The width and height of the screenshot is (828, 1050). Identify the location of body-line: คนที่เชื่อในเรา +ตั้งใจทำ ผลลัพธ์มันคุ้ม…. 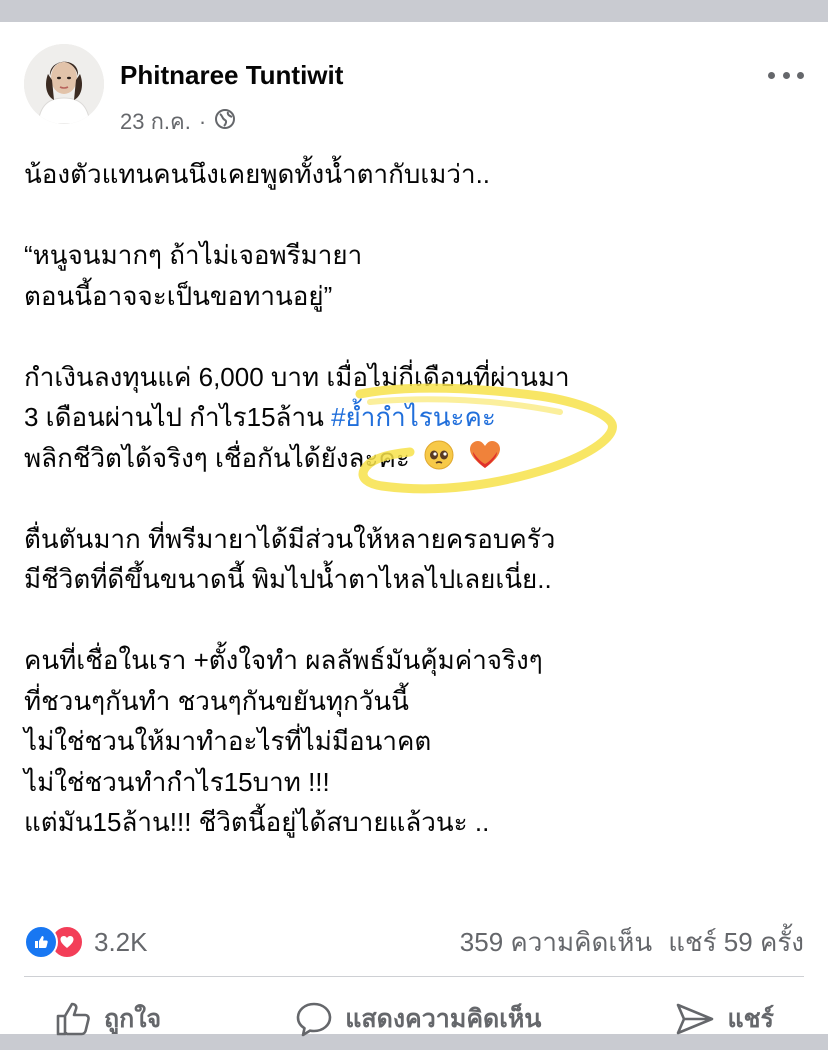
(283, 660).